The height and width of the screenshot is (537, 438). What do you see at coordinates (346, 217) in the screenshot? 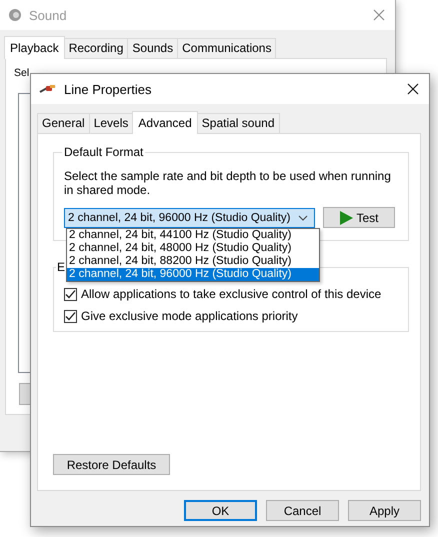
I see `play-icon` at bounding box center [346, 217].